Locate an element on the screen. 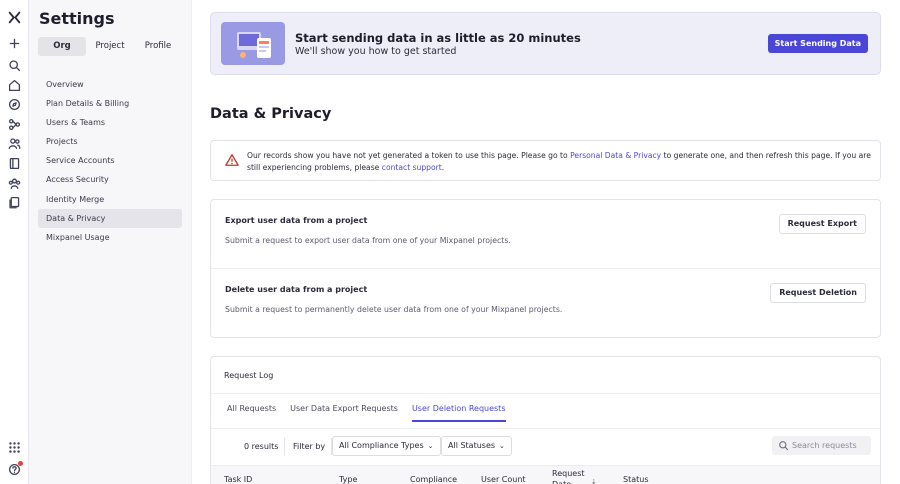 This screenshot has height=484, width=900. request-export-button: Request Export is located at coordinates (822, 224).